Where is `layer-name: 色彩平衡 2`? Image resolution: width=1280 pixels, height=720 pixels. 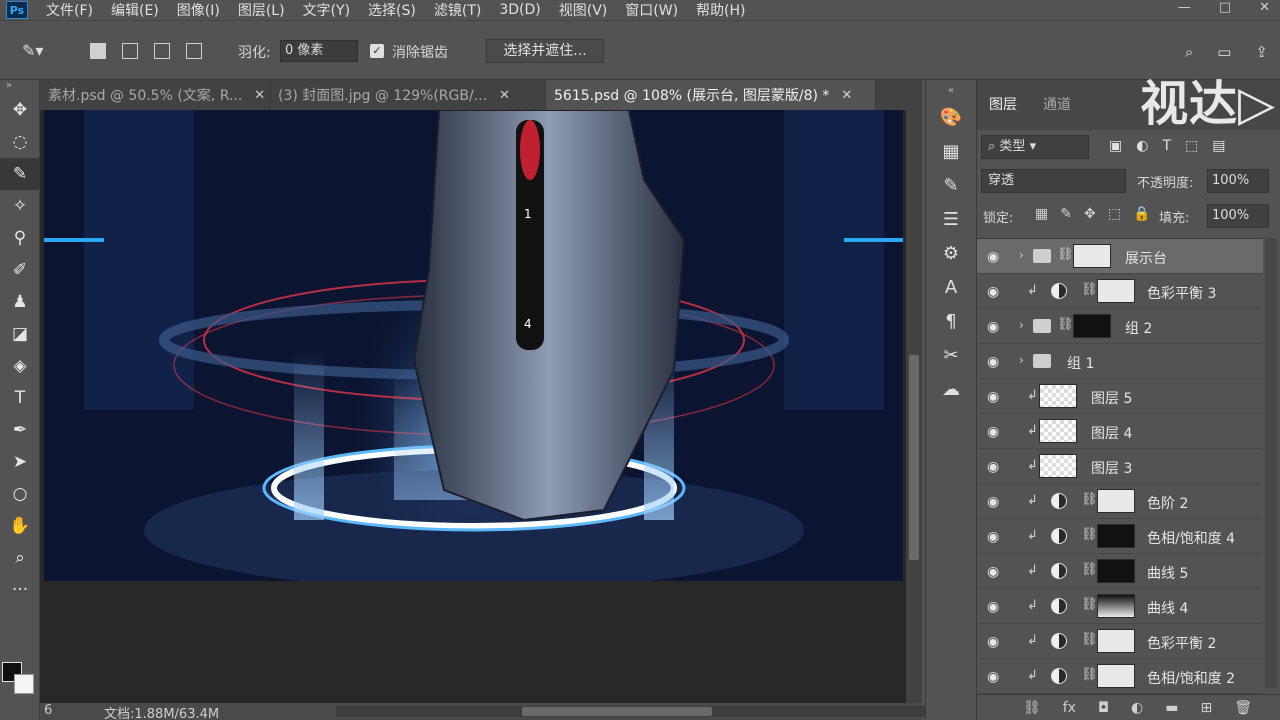
layer-name: 色彩平衡 2 is located at coordinates (1181, 643).